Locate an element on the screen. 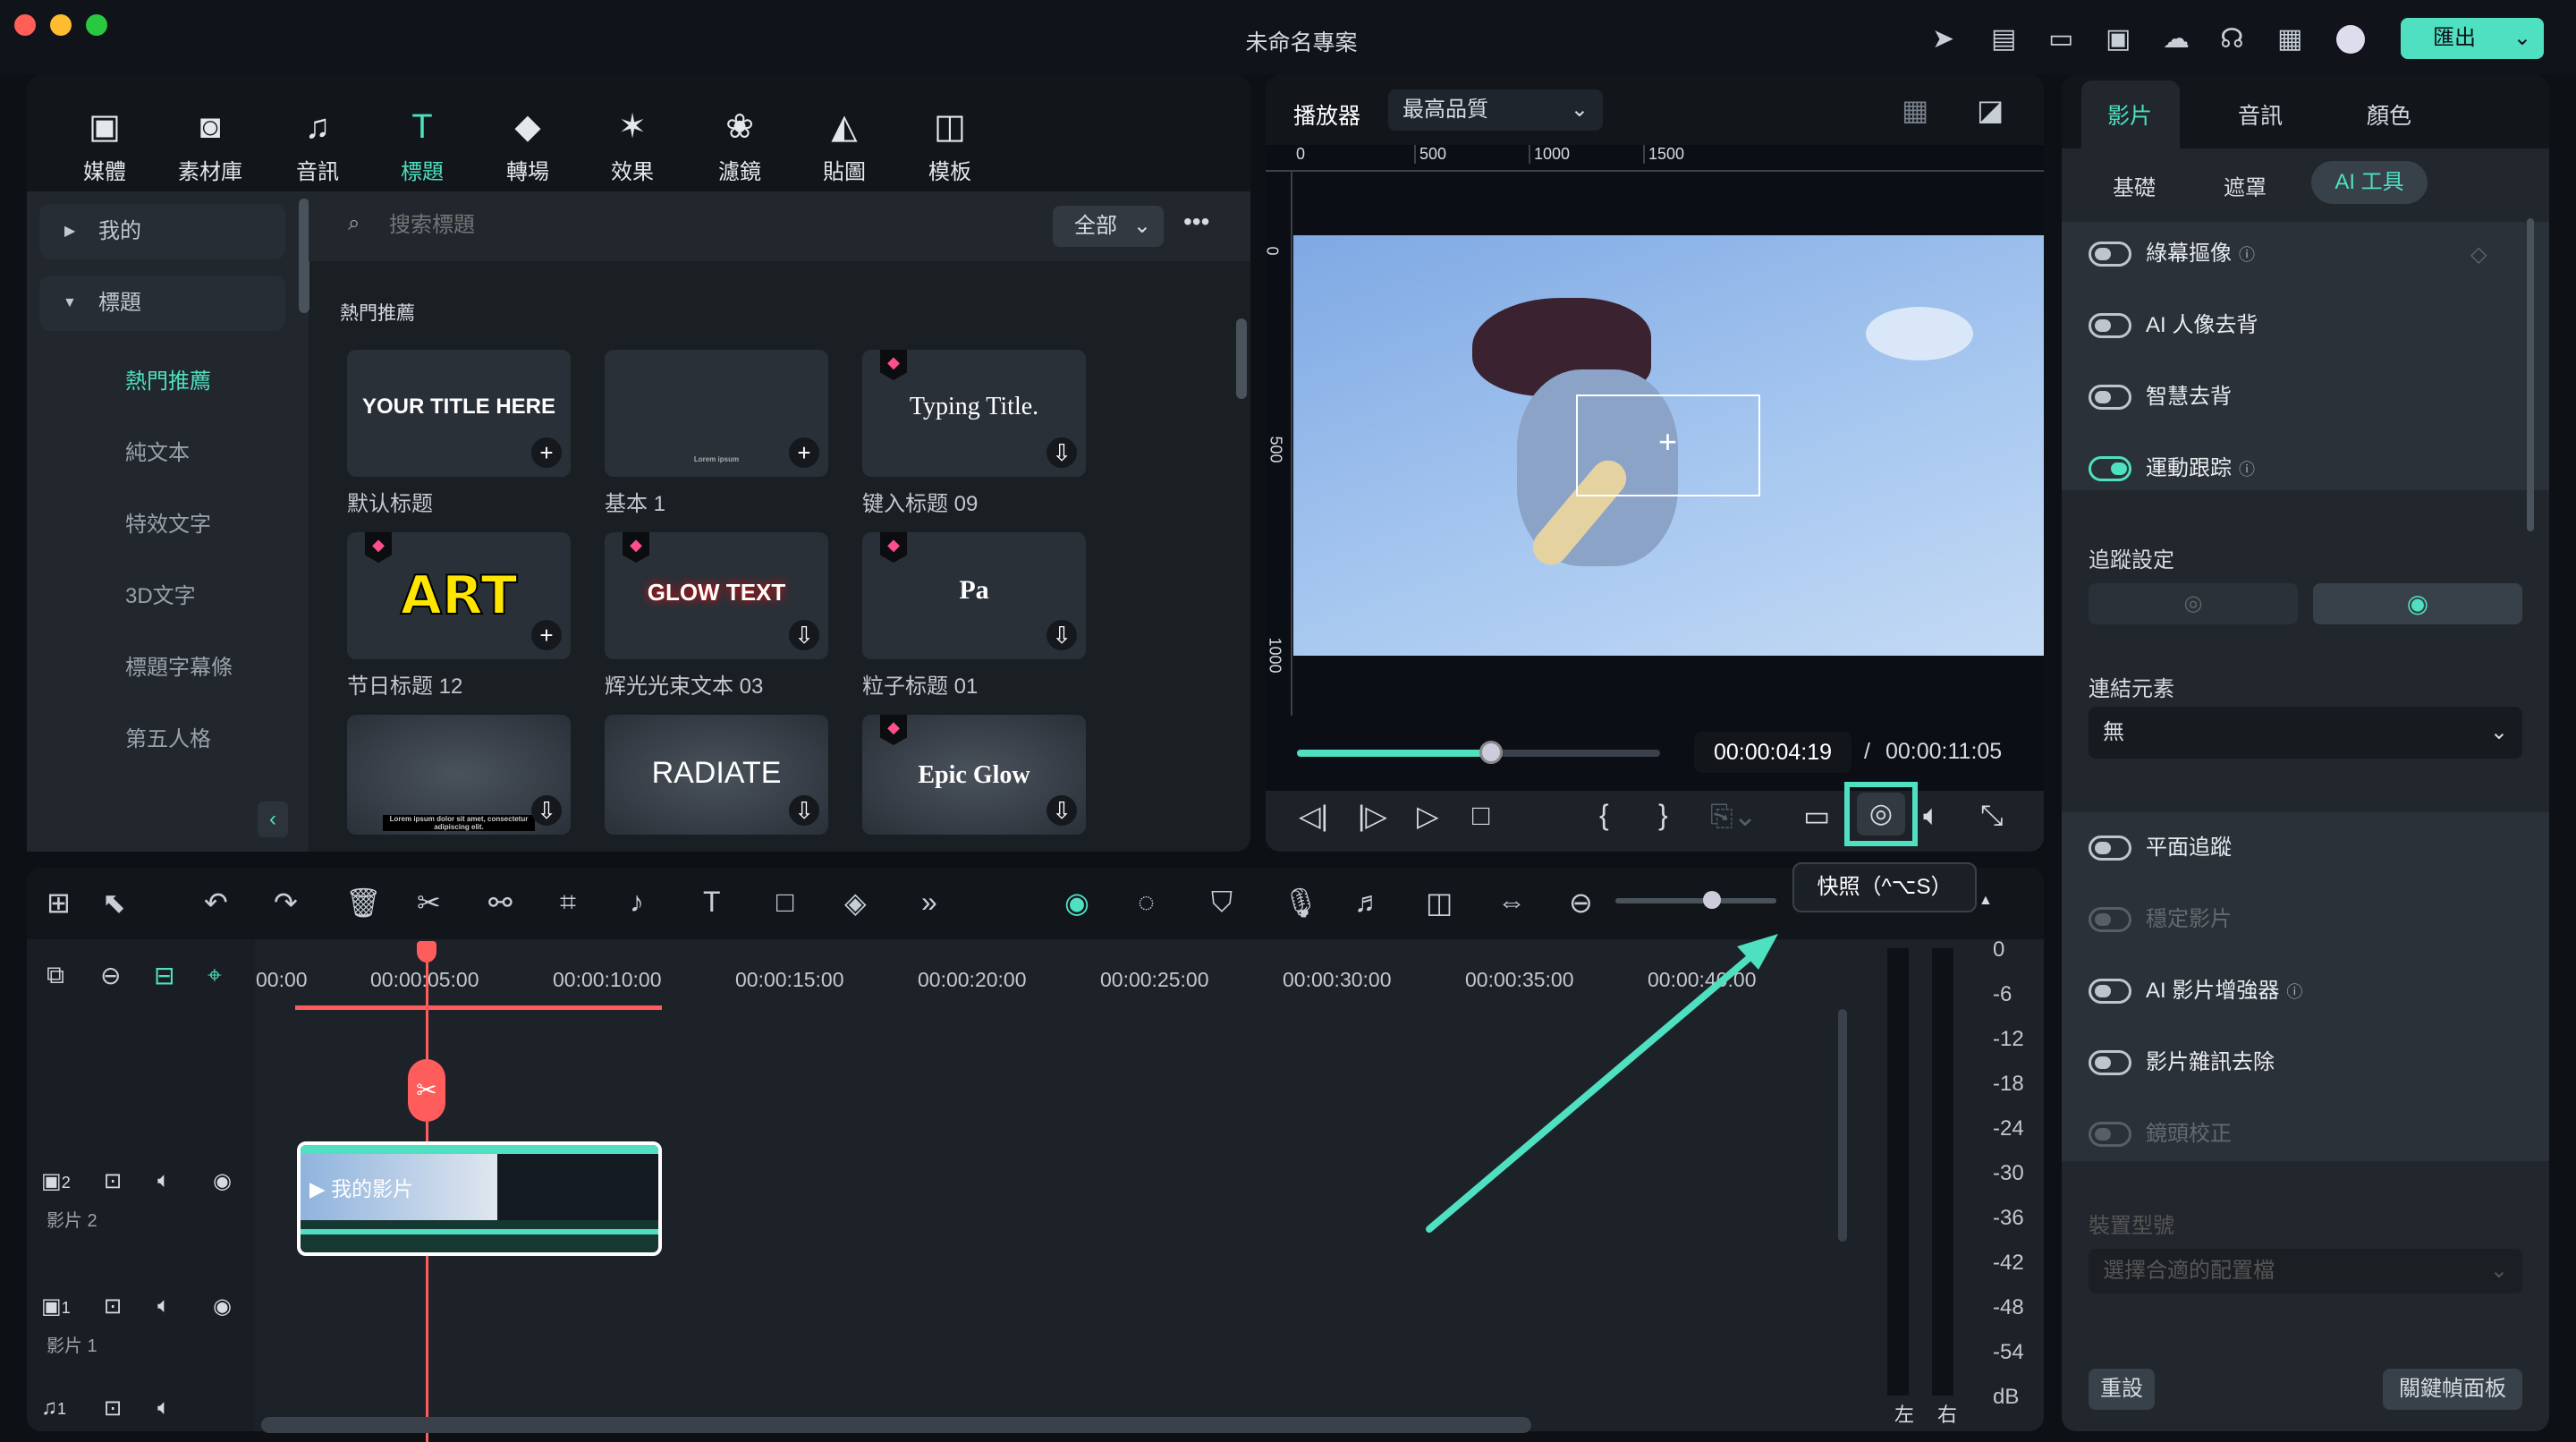  track-mode-button-1: ◎ is located at coordinates (2193, 603).